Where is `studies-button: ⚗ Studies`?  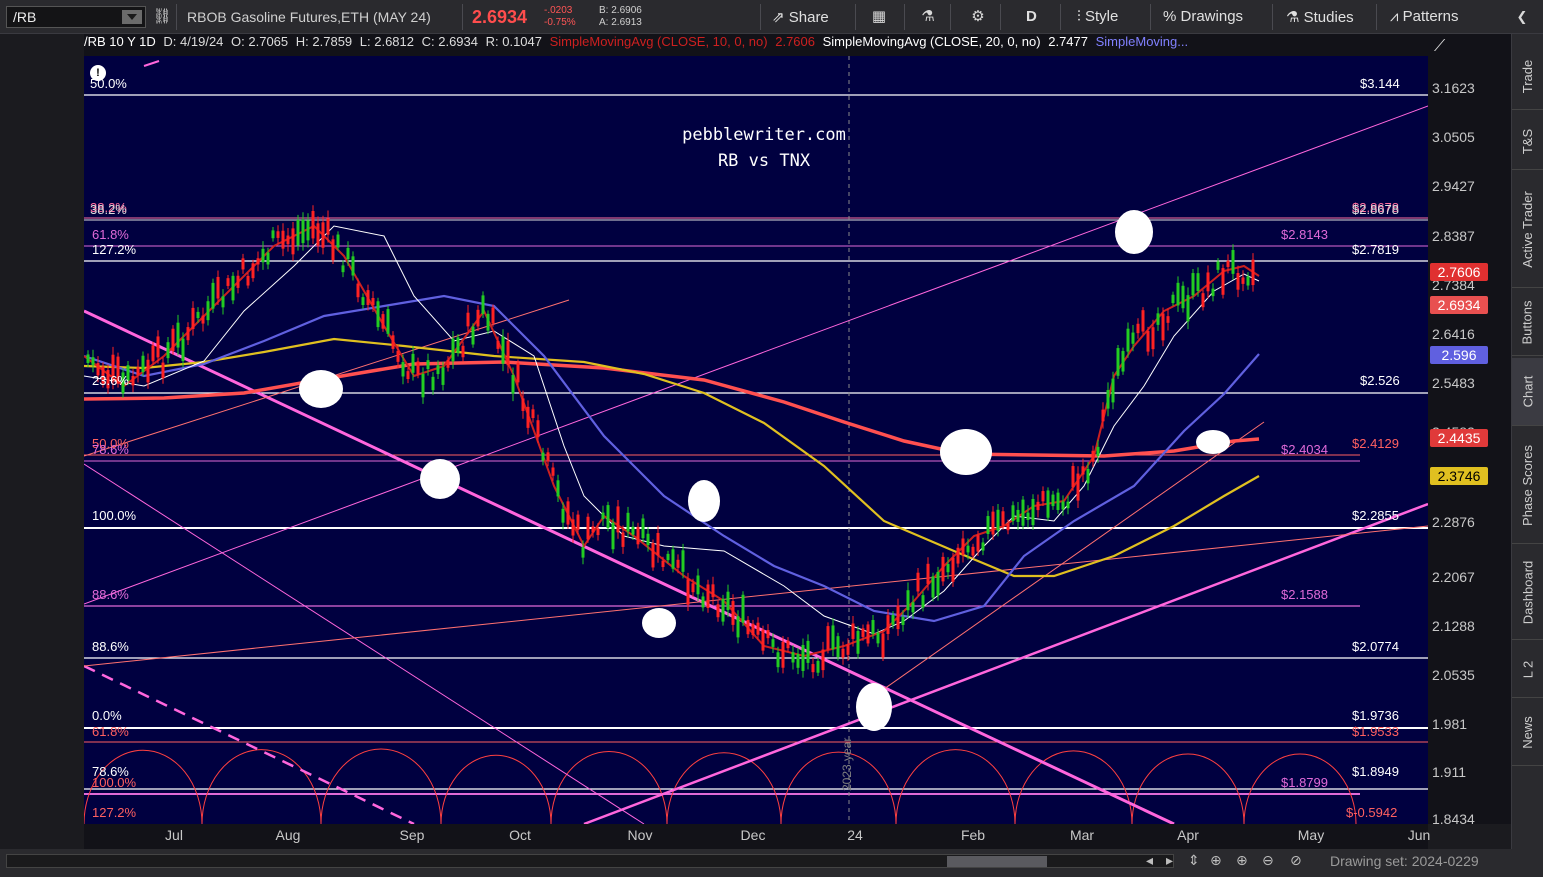
studies-button: ⚗ Studies is located at coordinates (1320, 17).